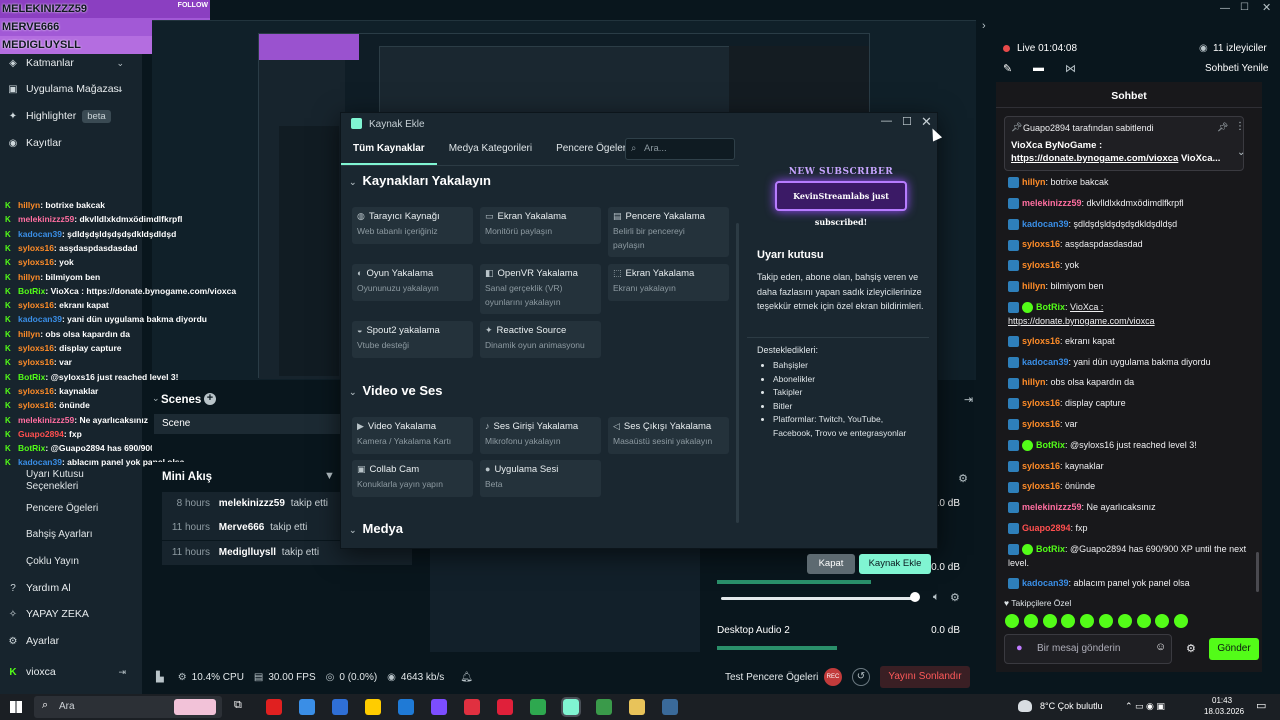 The height and width of the screenshot is (720, 1280). Describe the element at coordinates (1088, 649) in the screenshot. I see `chat-input: ● Bir mesaj gönderin ☺` at that location.